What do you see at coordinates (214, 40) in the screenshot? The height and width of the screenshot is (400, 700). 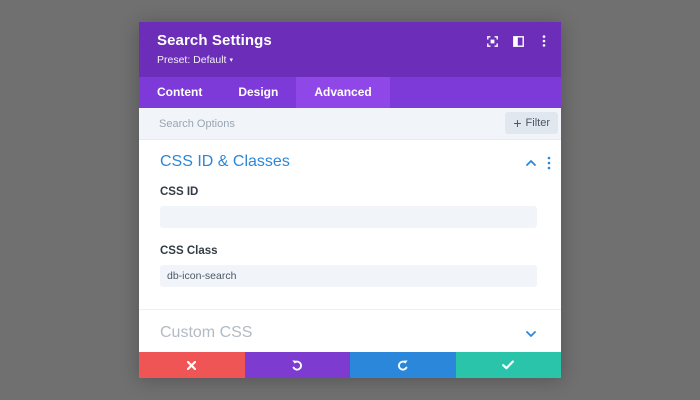 I see `modal-title: Search Settings` at bounding box center [214, 40].